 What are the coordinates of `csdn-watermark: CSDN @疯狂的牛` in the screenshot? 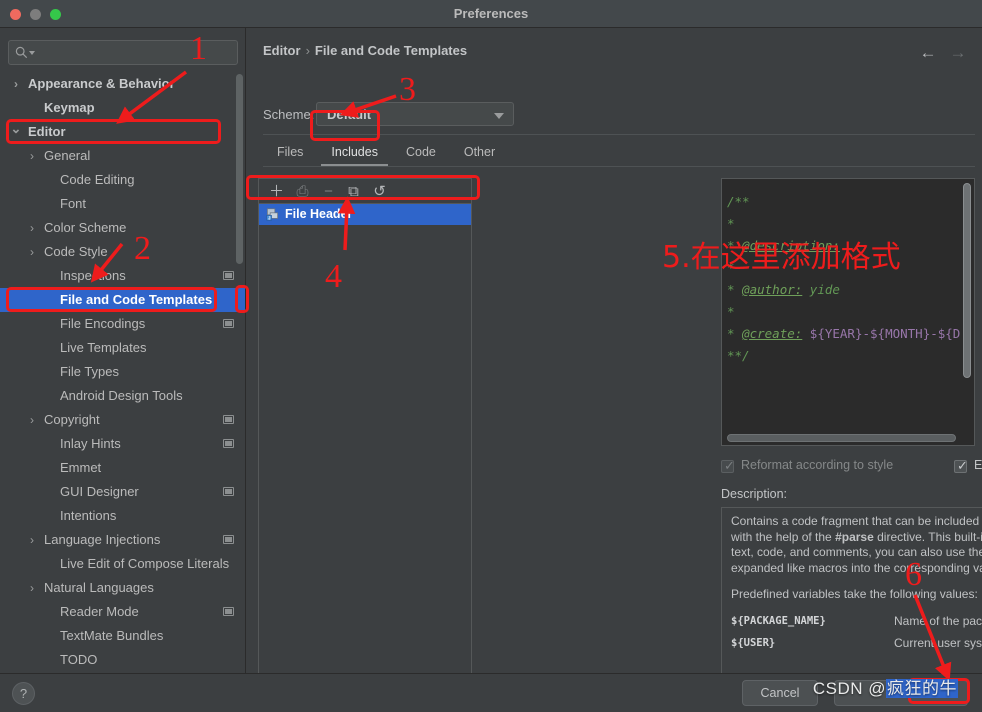 It's located at (885, 686).